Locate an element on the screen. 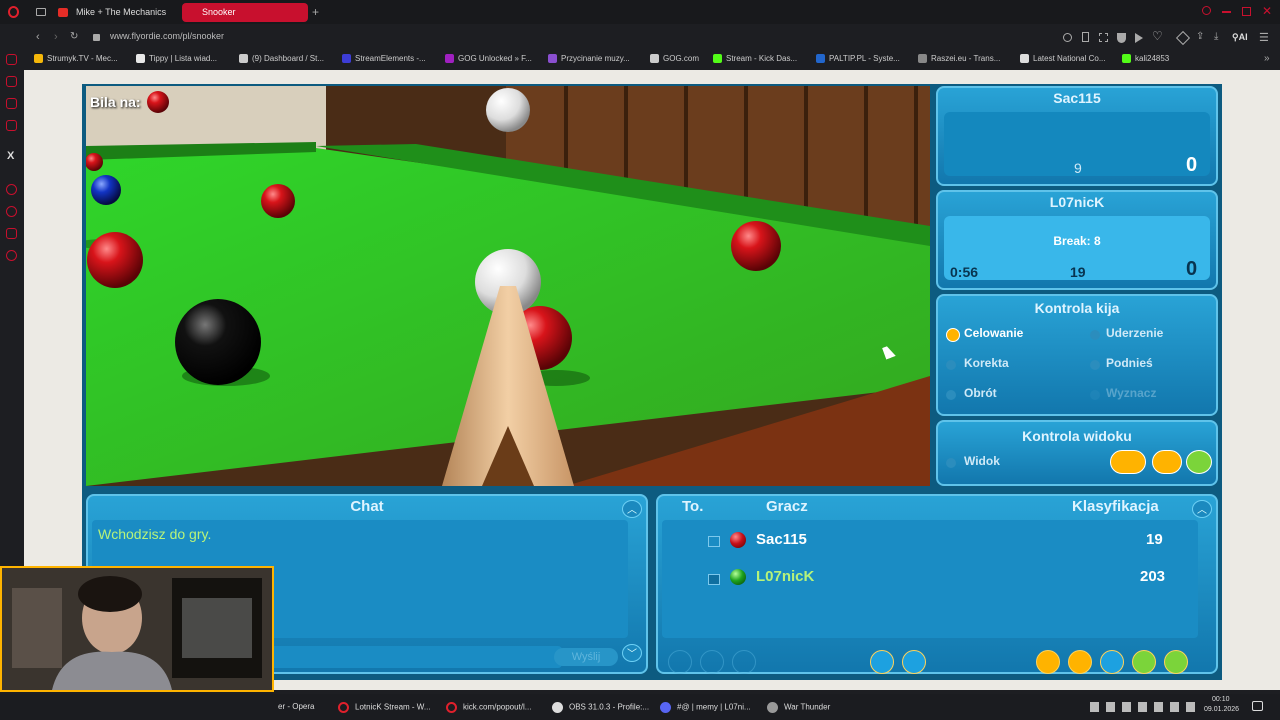  snapshot-icon is located at coordinates (1103, 37).